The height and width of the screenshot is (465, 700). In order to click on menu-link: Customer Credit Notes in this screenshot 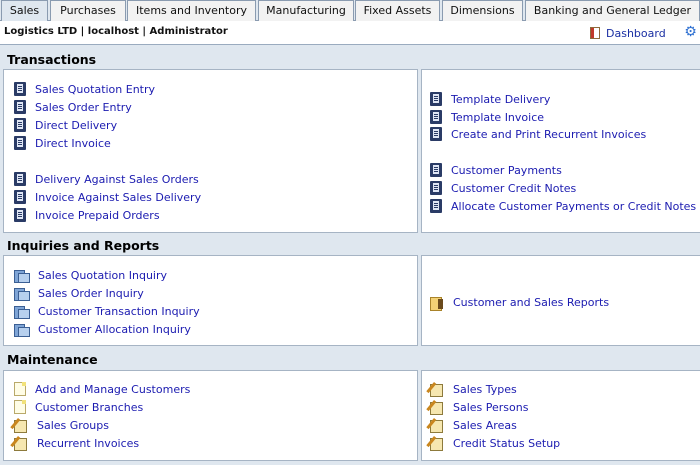, I will do `click(513, 188)`.